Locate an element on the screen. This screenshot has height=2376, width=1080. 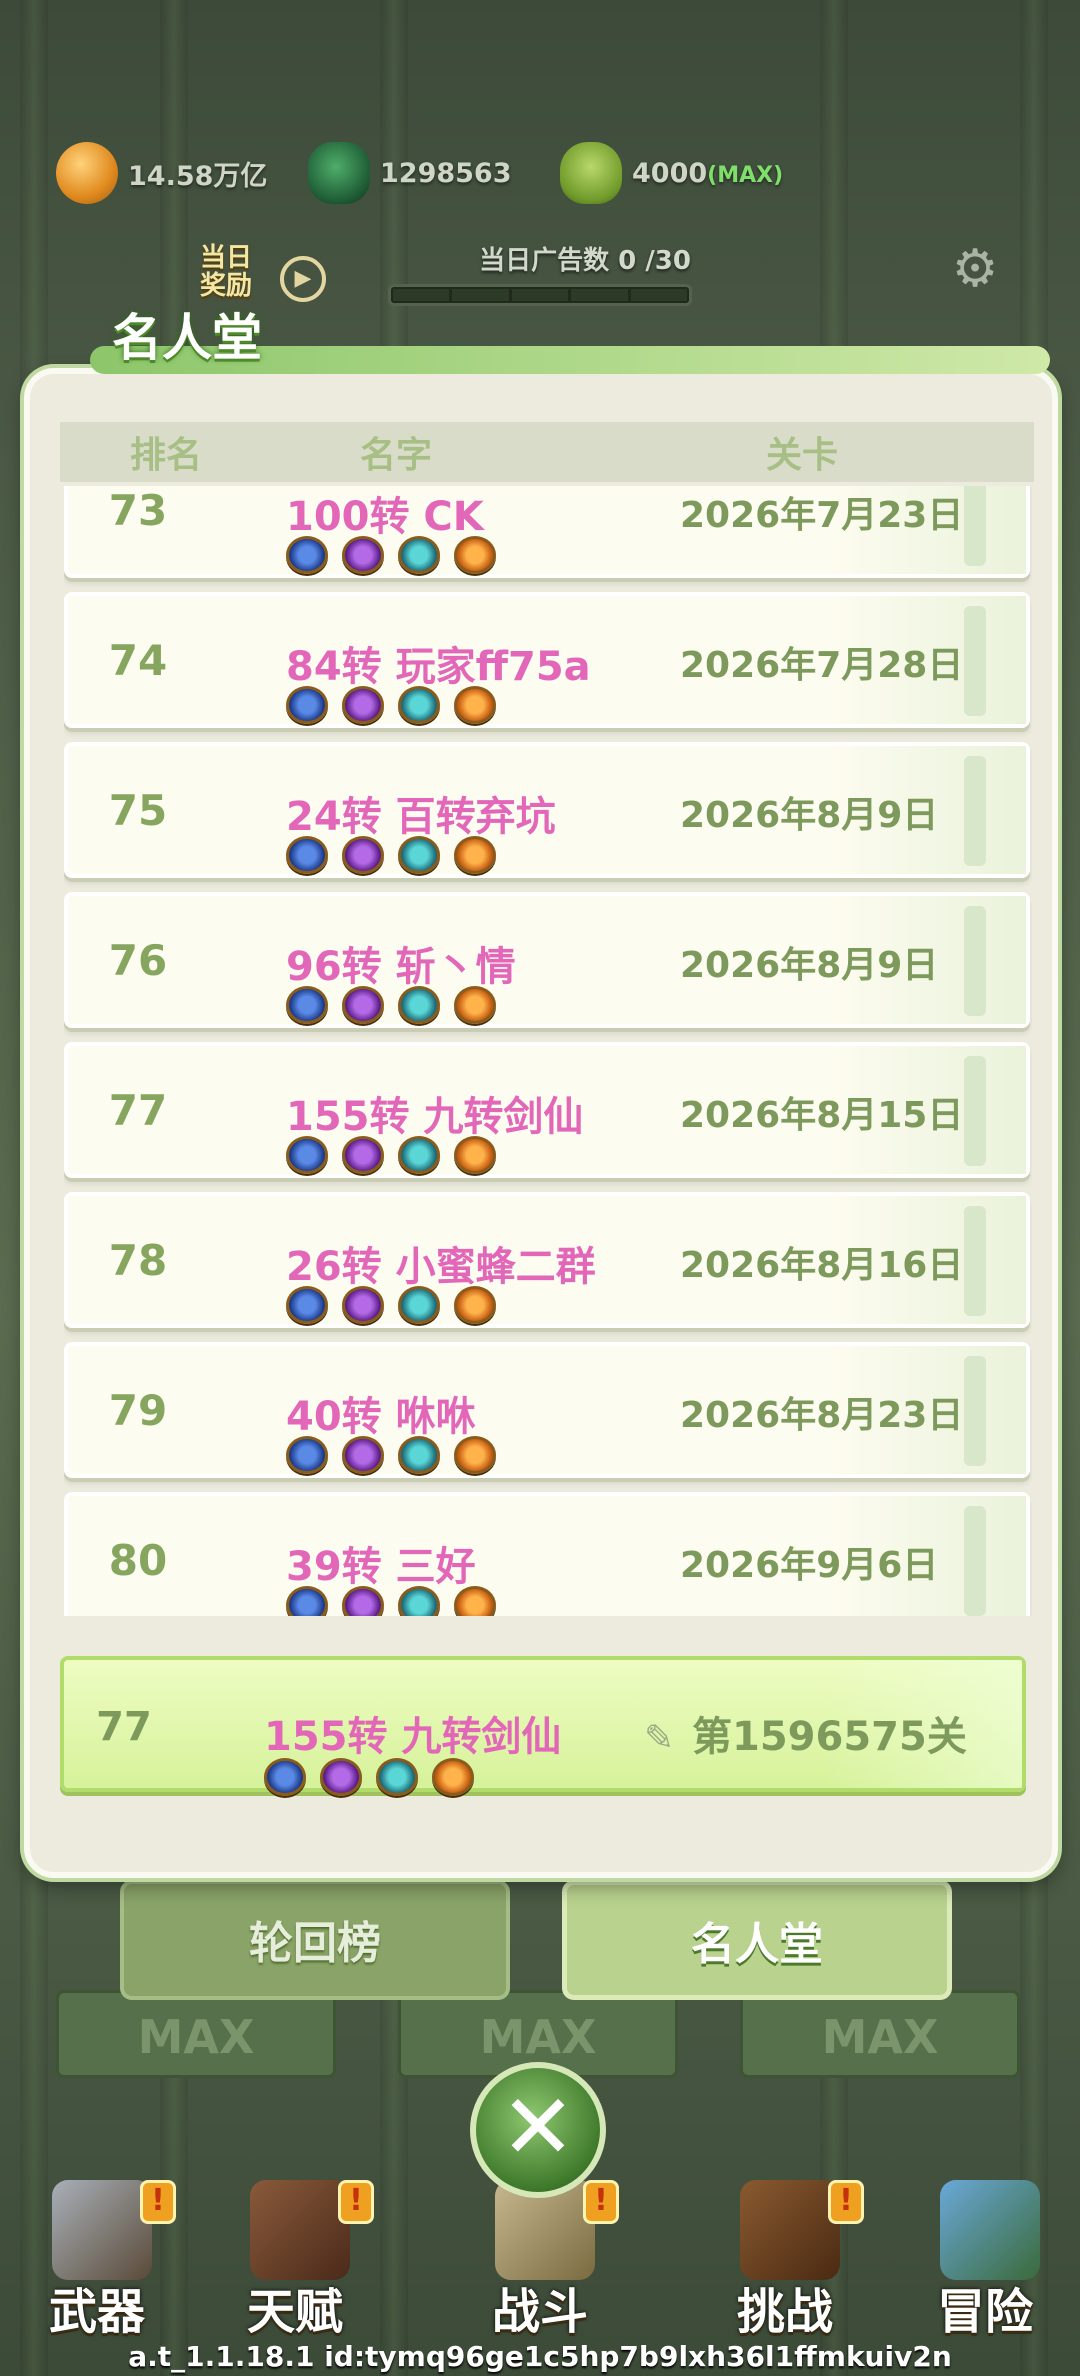
table-row: 78 26转 小蜜蜂二群 2026年8月16日 is located at coordinates (547, 1260).